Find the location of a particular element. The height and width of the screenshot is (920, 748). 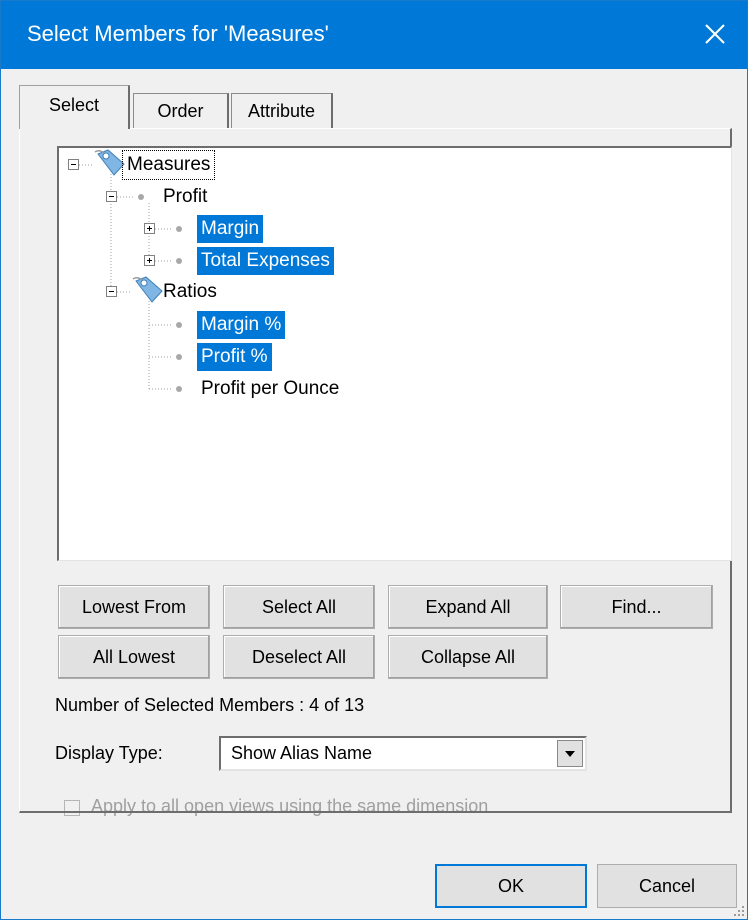

tree-node-profit-per-ounce: Profit per Ounce is located at coordinates (270, 389).